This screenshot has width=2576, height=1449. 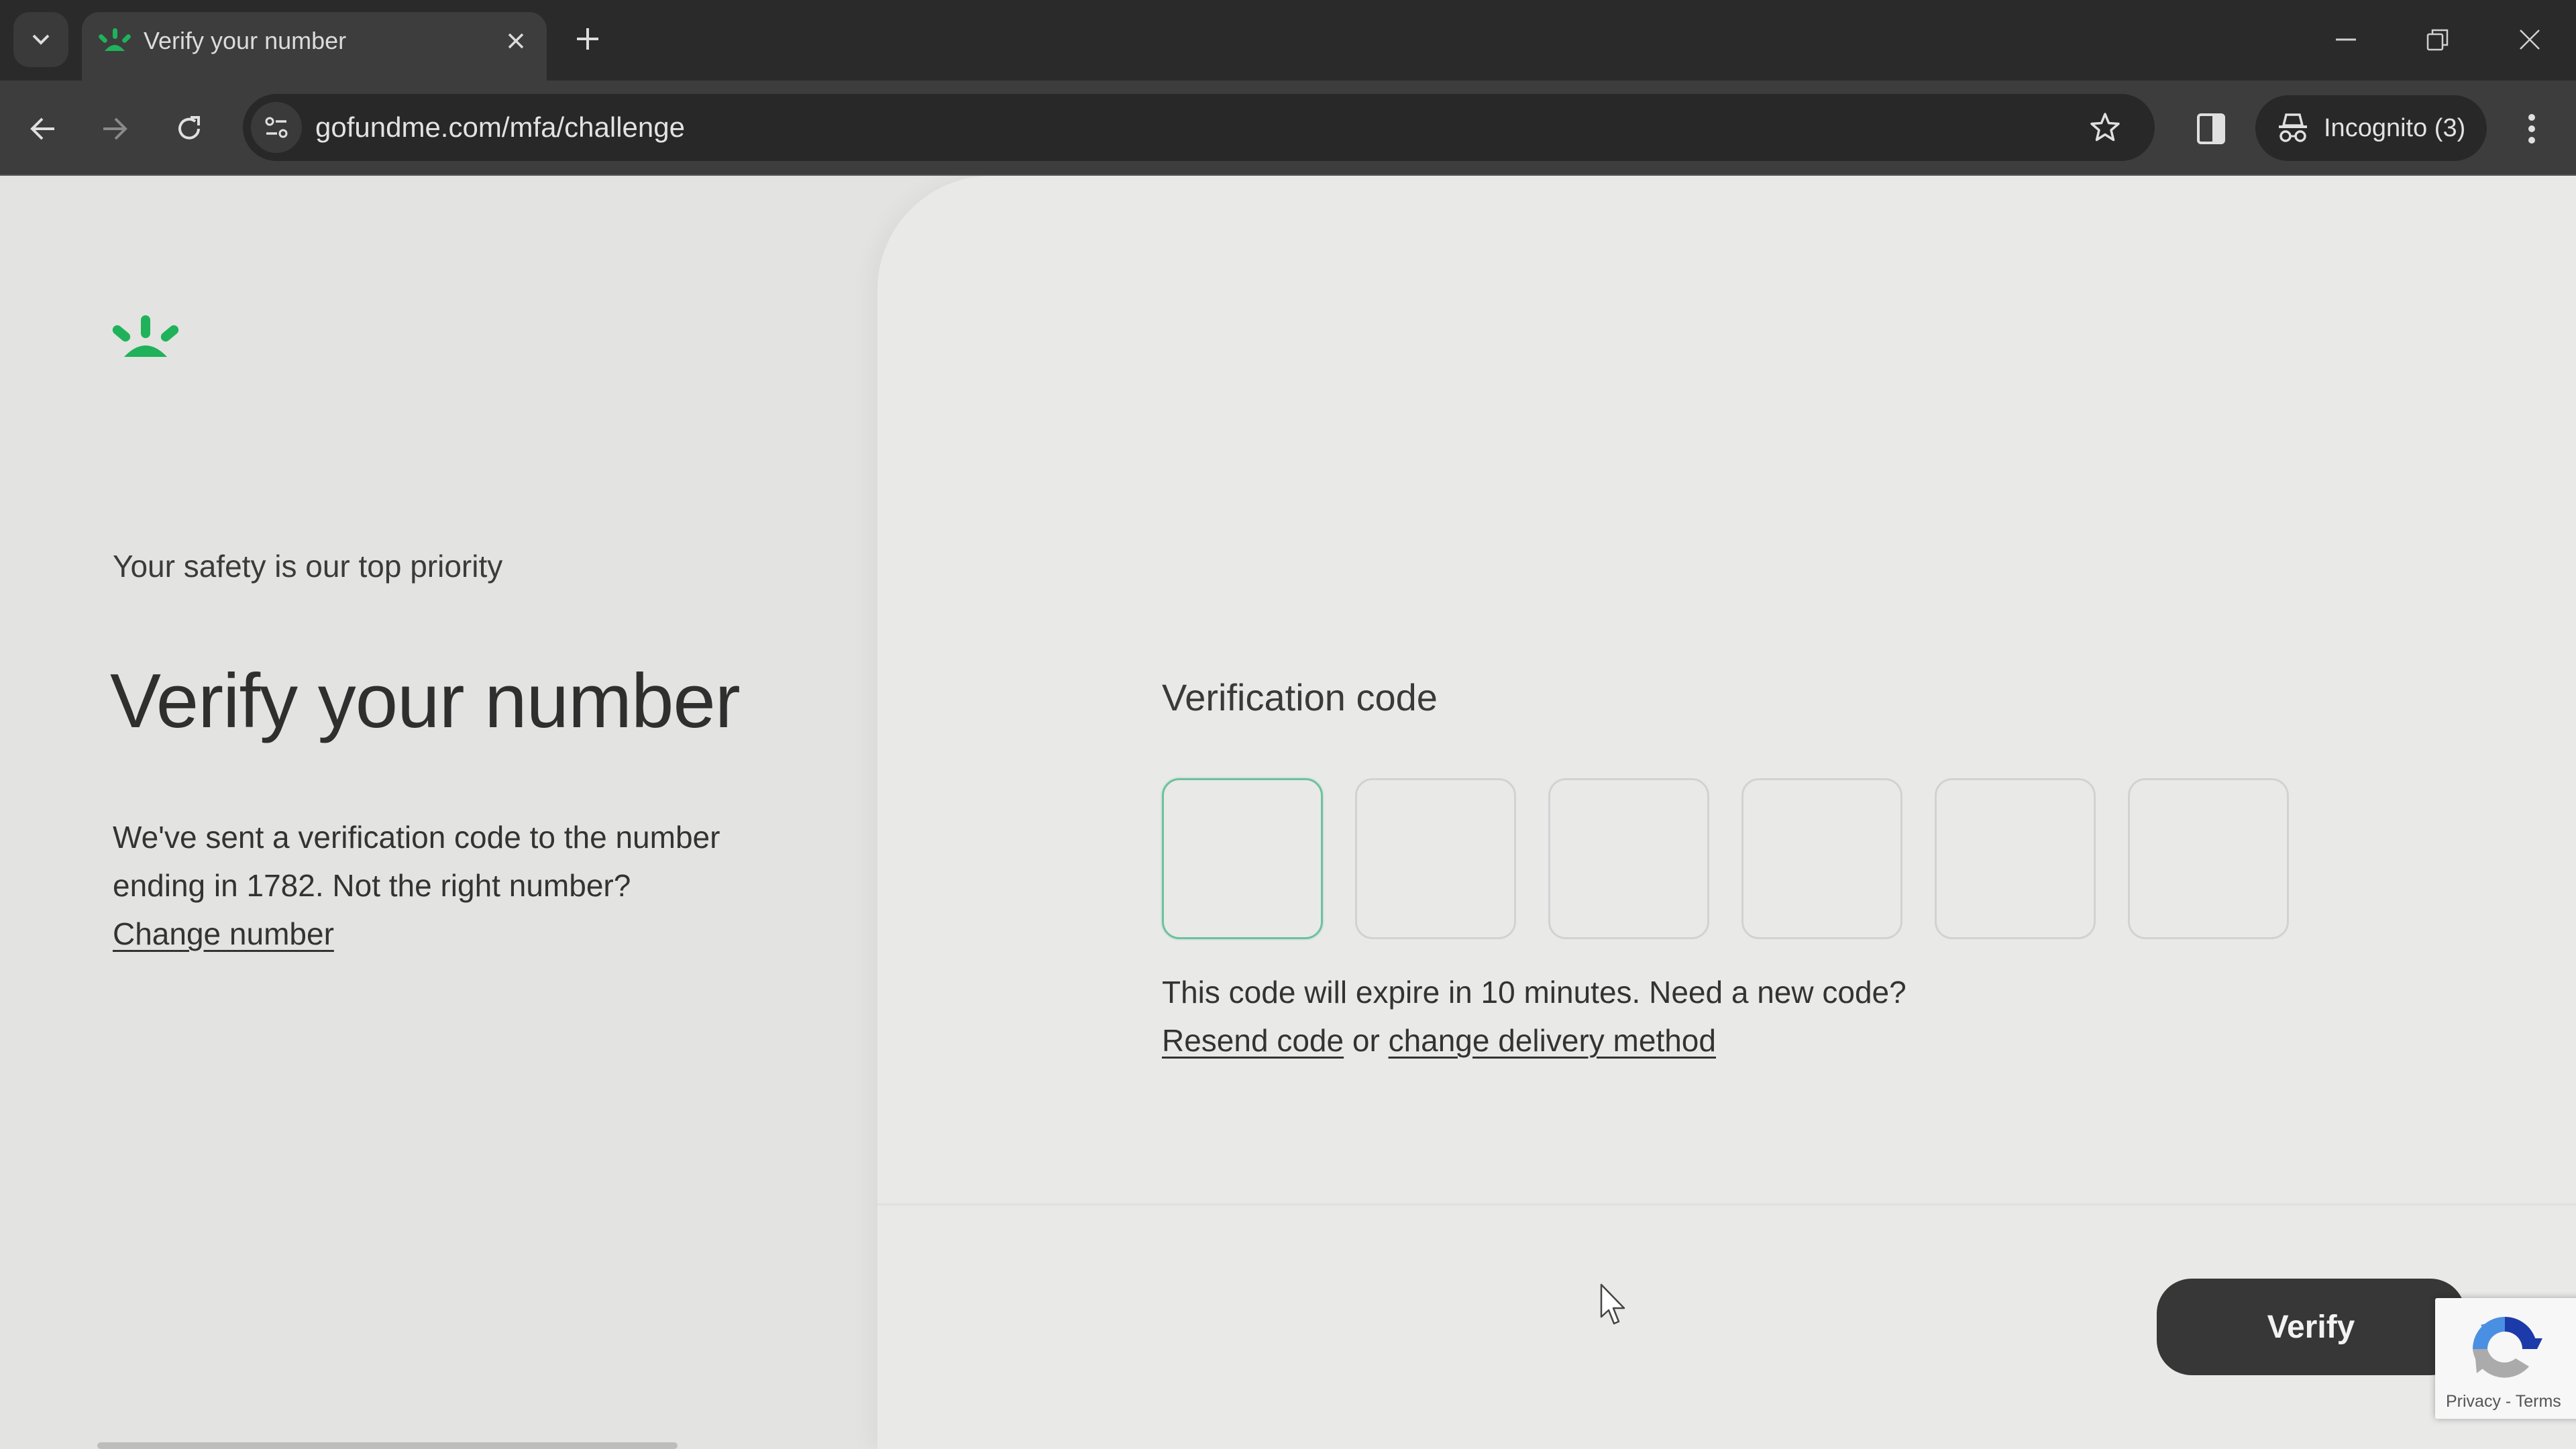 I want to click on tab-active: Verify your number, so click(x=314, y=46).